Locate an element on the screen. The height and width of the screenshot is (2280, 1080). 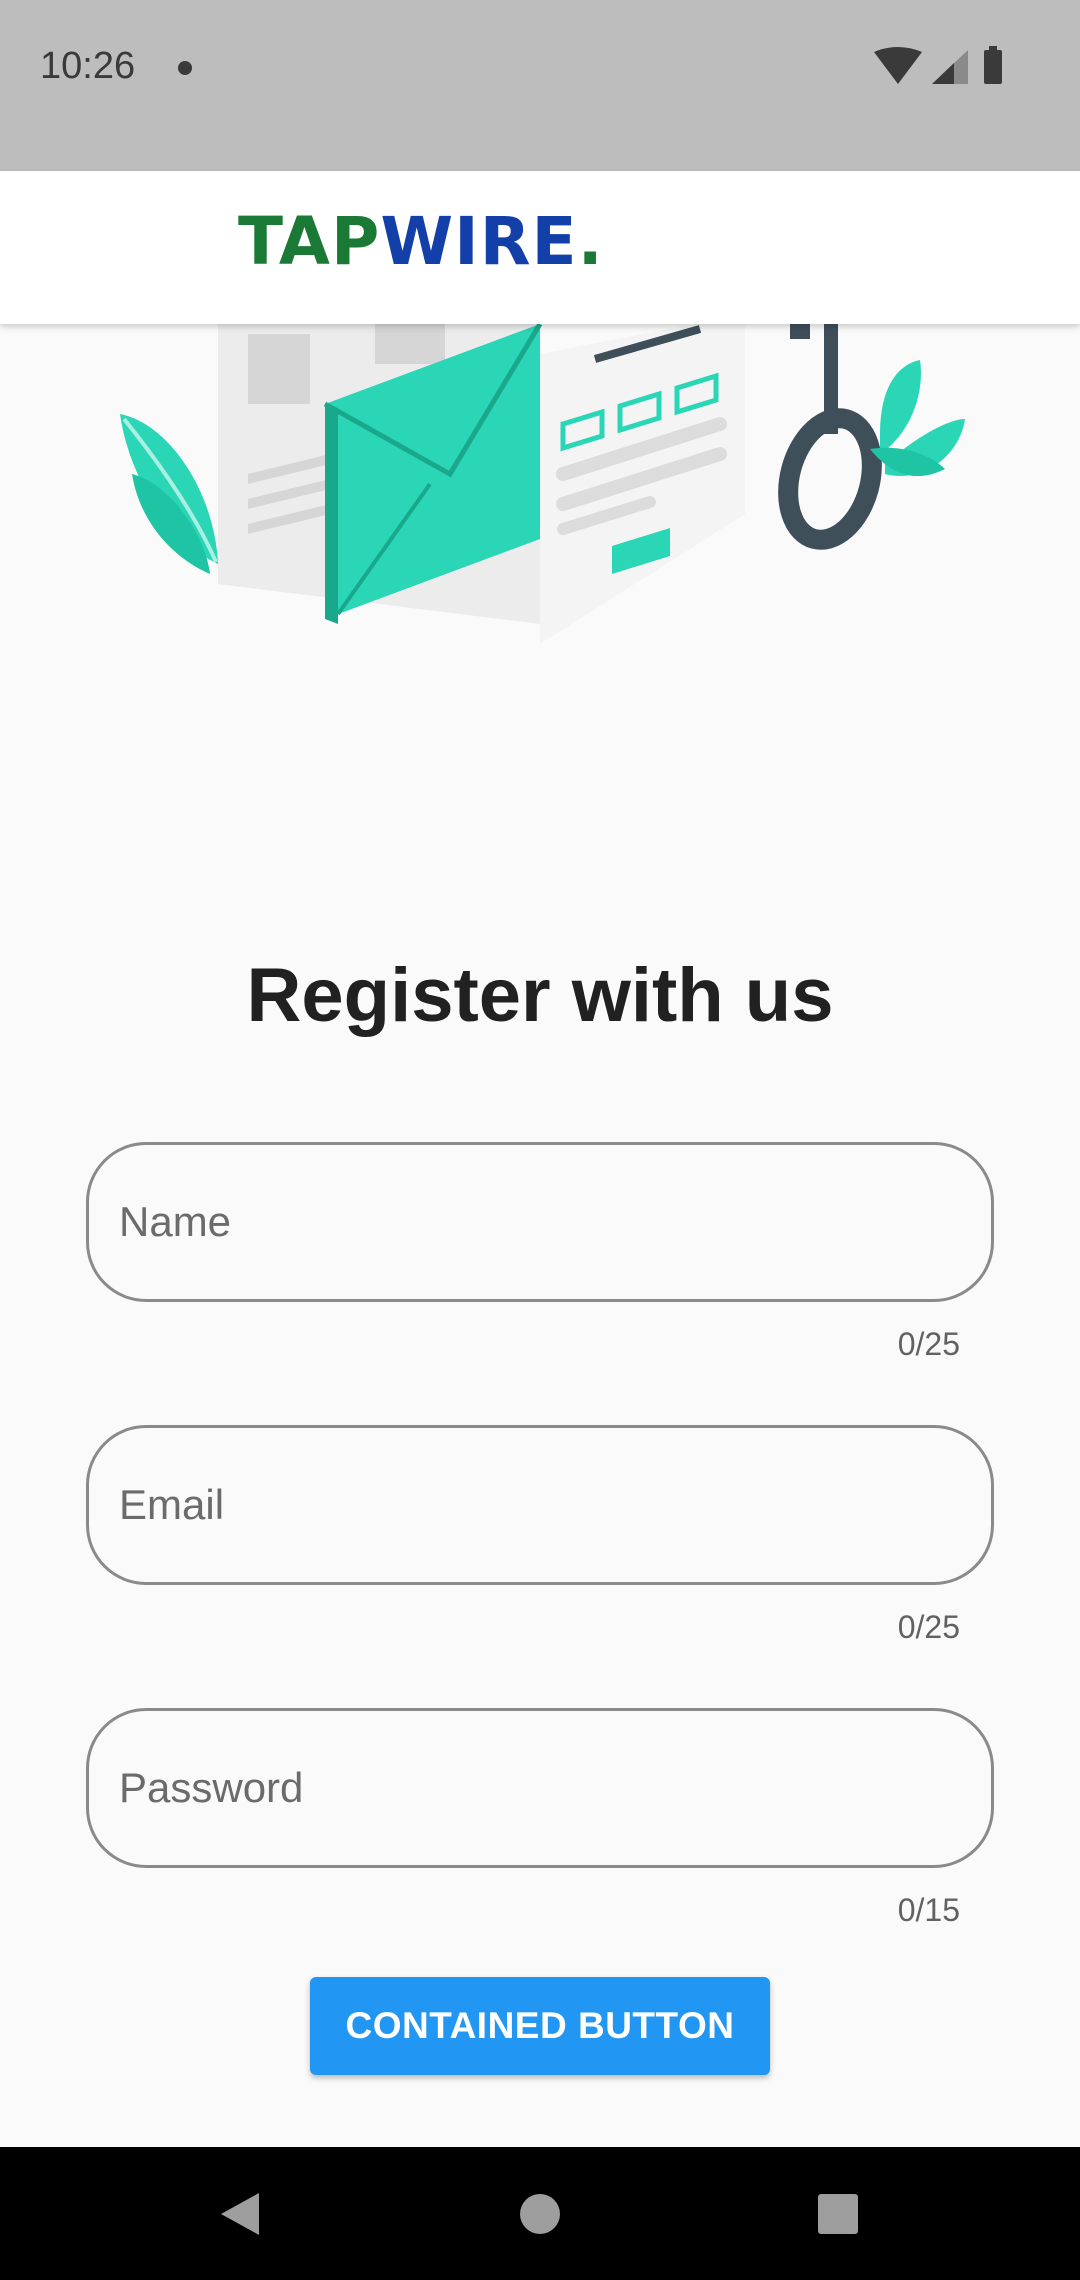
leaf-right-icon is located at coordinates (917, 418).